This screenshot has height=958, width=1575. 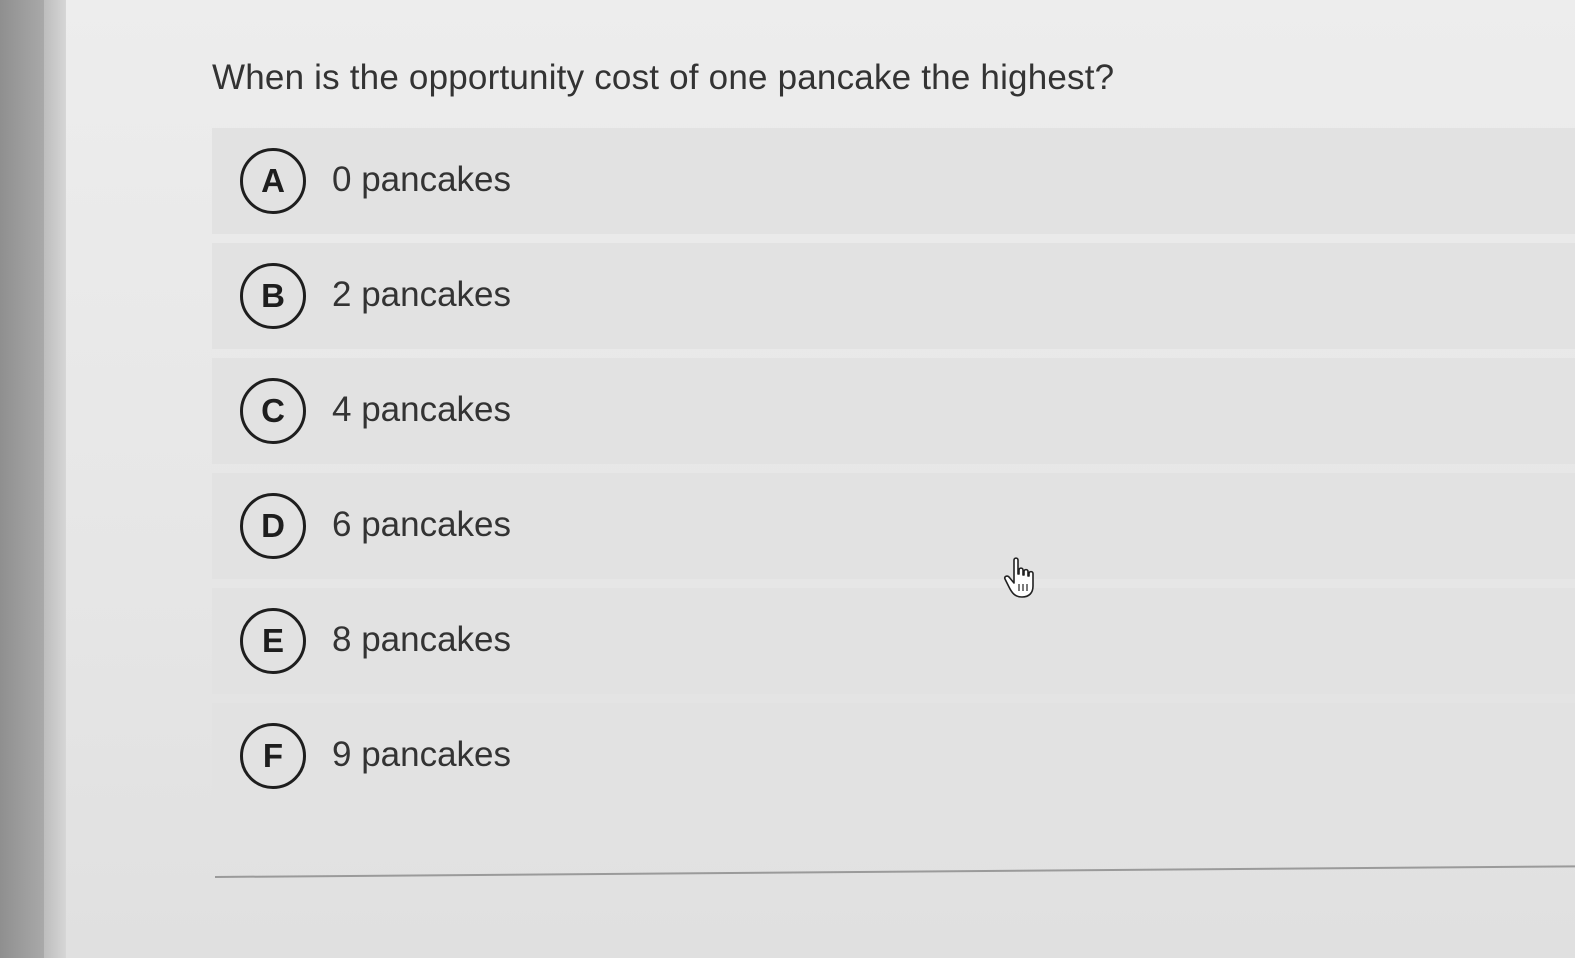 I want to click on option-letter-badge: F, so click(x=273, y=756).